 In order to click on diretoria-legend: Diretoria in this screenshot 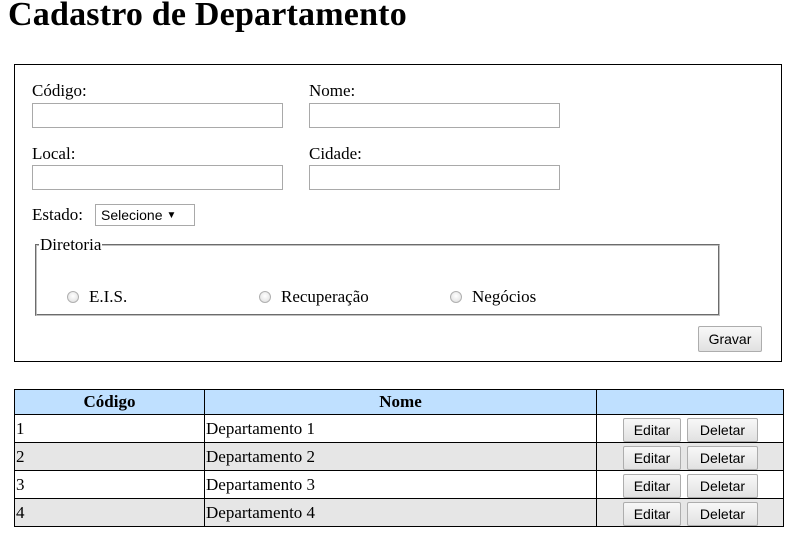, I will do `click(71, 244)`.